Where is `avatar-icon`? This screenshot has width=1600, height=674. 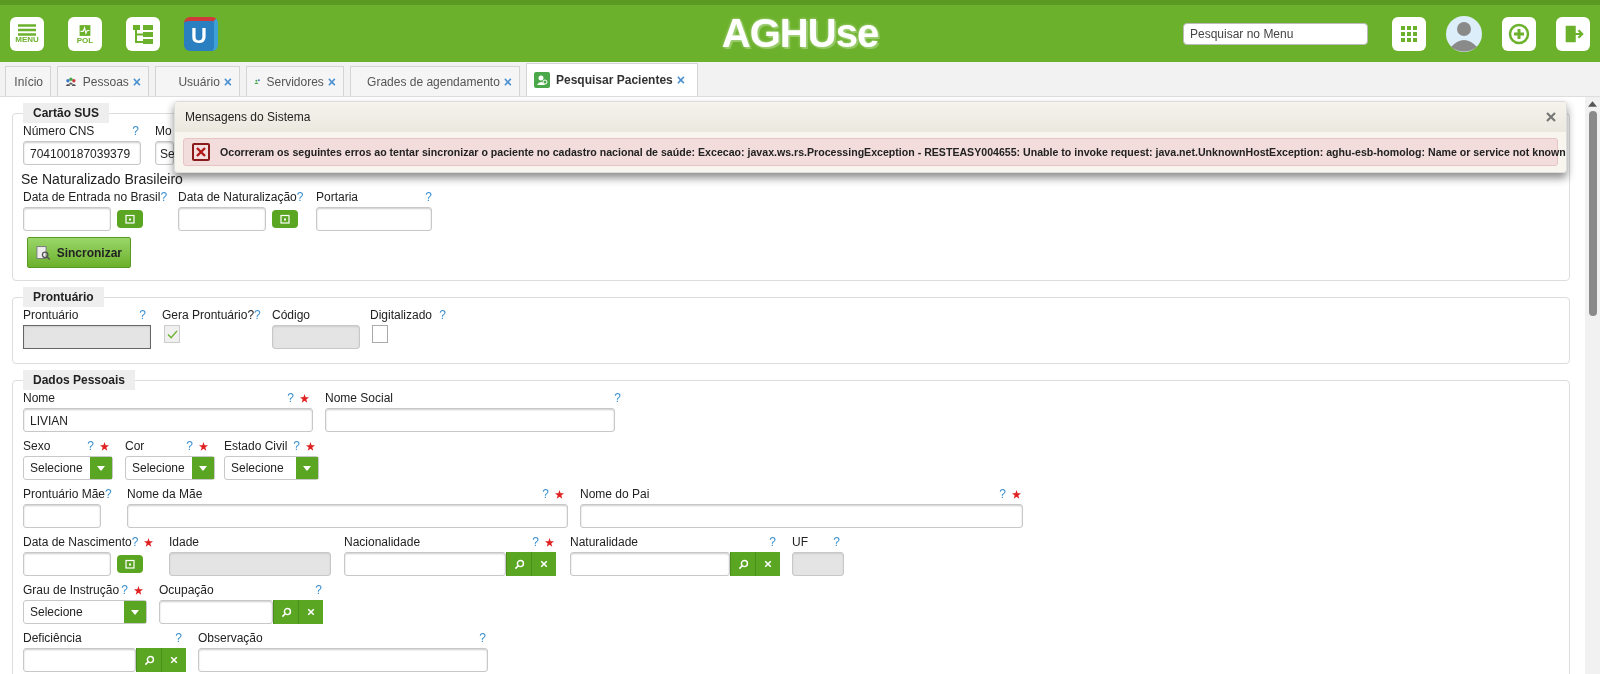 avatar-icon is located at coordinates (1464, 33).